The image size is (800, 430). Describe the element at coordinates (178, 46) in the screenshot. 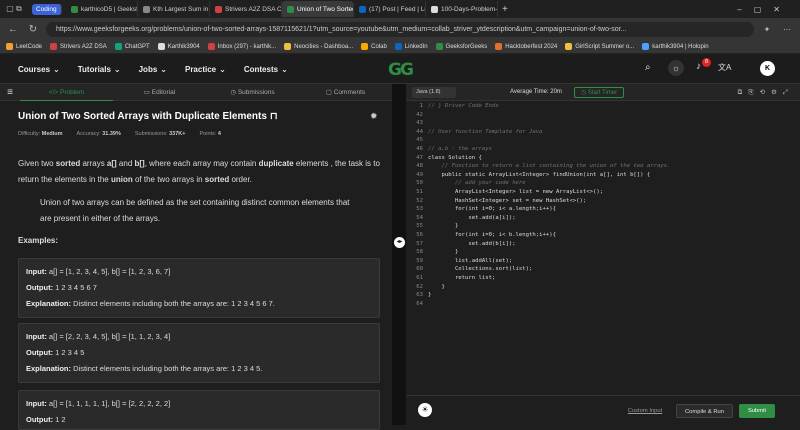

I see `bookmark-item: Karthik3904` at that location.